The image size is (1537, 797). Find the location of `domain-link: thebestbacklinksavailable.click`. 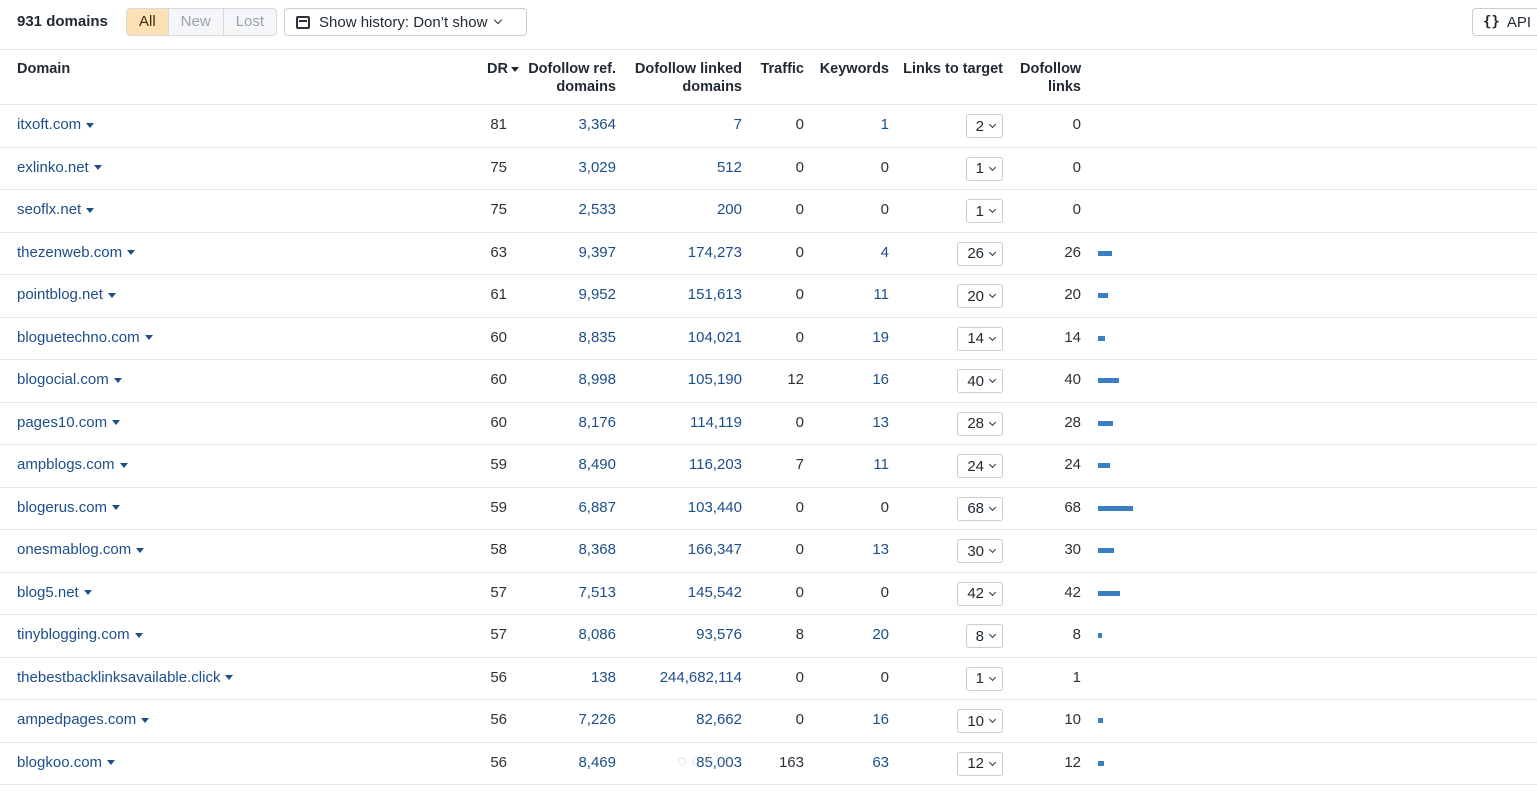

domain-link: thebestbacklinksavailable.click is located at coordinates (125, 678).